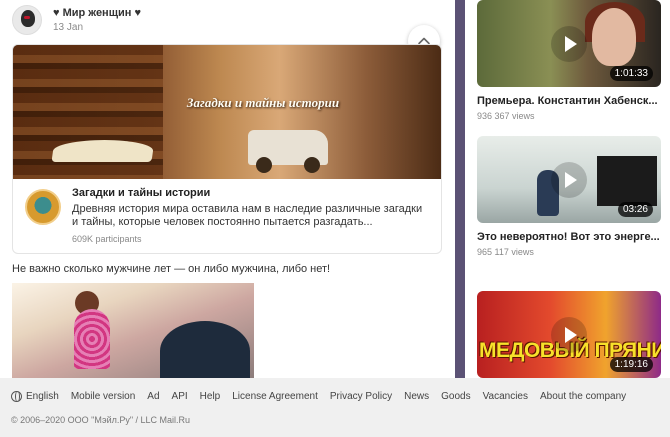 The image size is (670, 437). What do you see at coordinates (133, 330) in the screenshot?
I see `post-photo` at bounding box center [133, 330].